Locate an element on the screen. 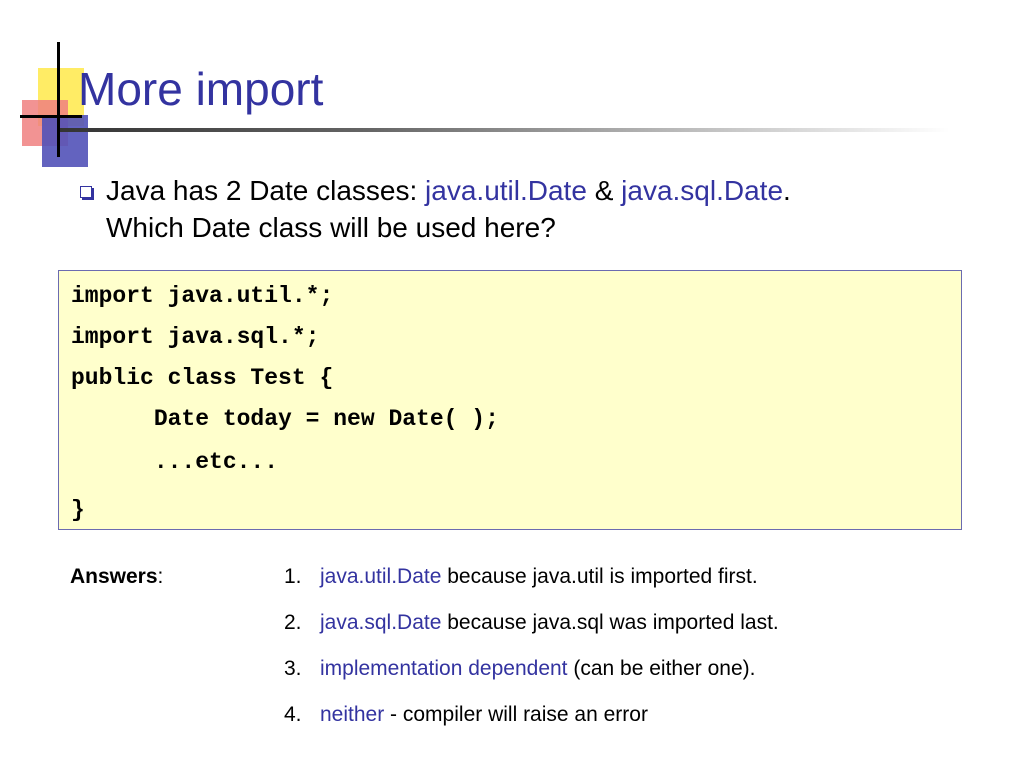 This screenshot has width=1024, height=768. code-line: import java.sql.*; is located at coordinates (195, 337).